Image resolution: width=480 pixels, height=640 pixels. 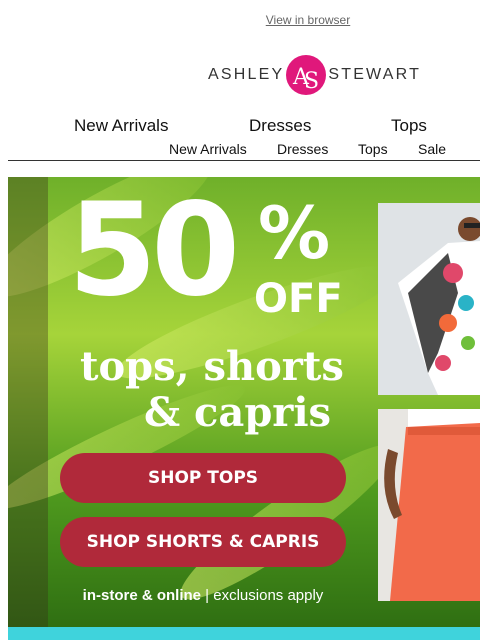 What do you see at coordinates (409, 126) in the screenshot?
I see `nav-tops: Tops` at bounding box center [409, 126].